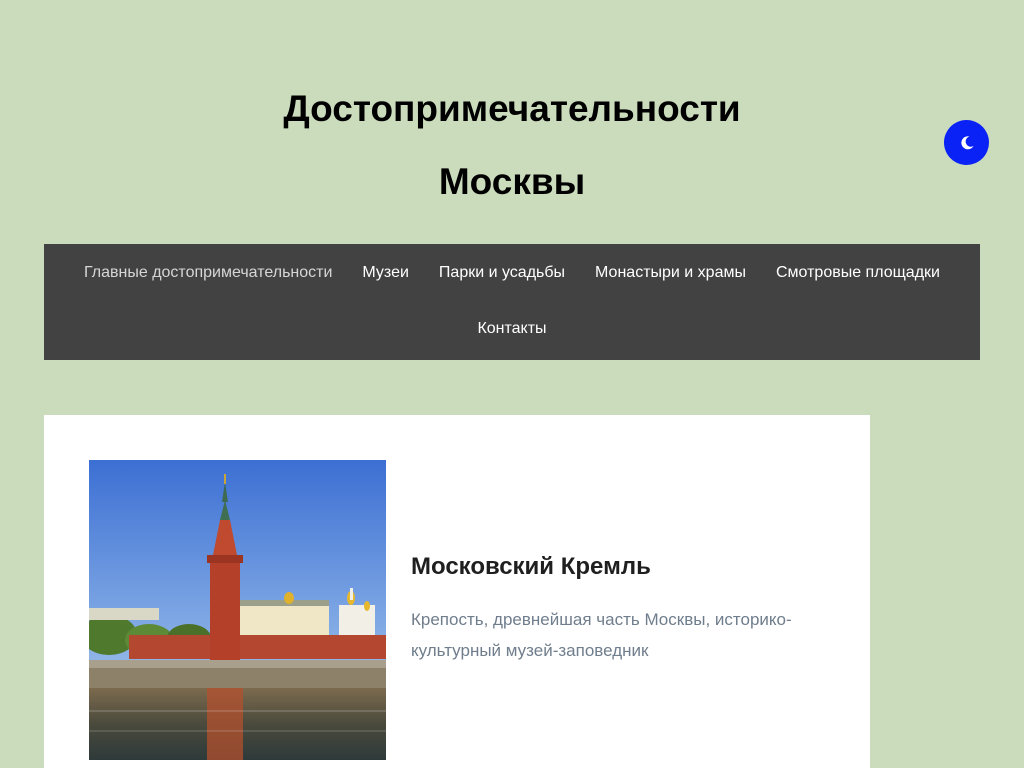  I want to click on moon-icon, so click(966, 142).